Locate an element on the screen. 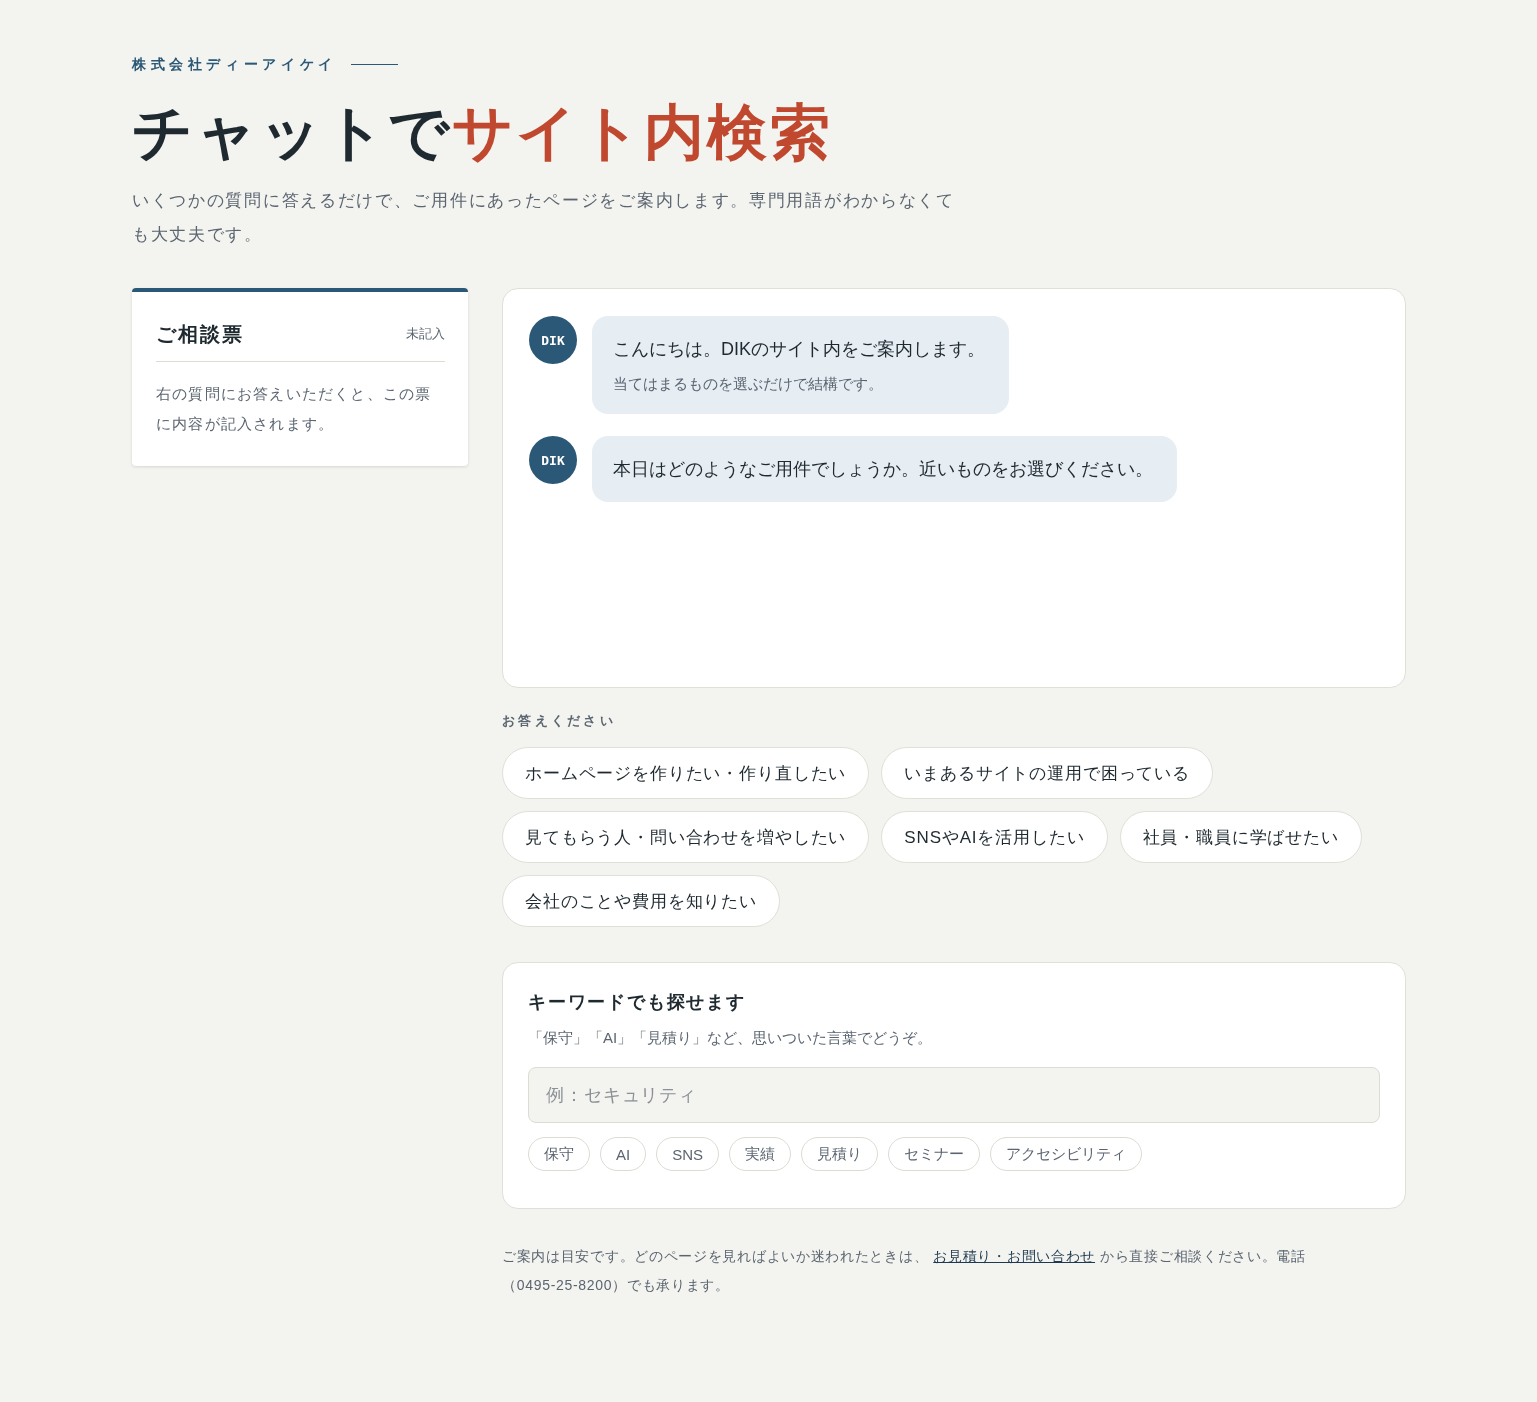  choice-button: ホームページを作りたい・作り直したい is located at coordinates (686, 773).